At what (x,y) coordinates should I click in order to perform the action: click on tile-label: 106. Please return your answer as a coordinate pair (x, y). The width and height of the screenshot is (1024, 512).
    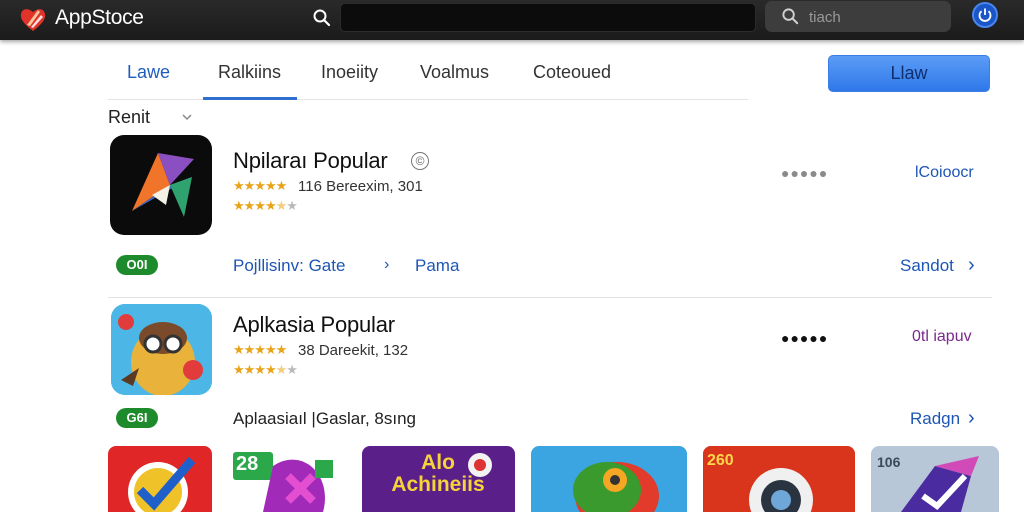
    Looking at the image, I should click on (889, 462).